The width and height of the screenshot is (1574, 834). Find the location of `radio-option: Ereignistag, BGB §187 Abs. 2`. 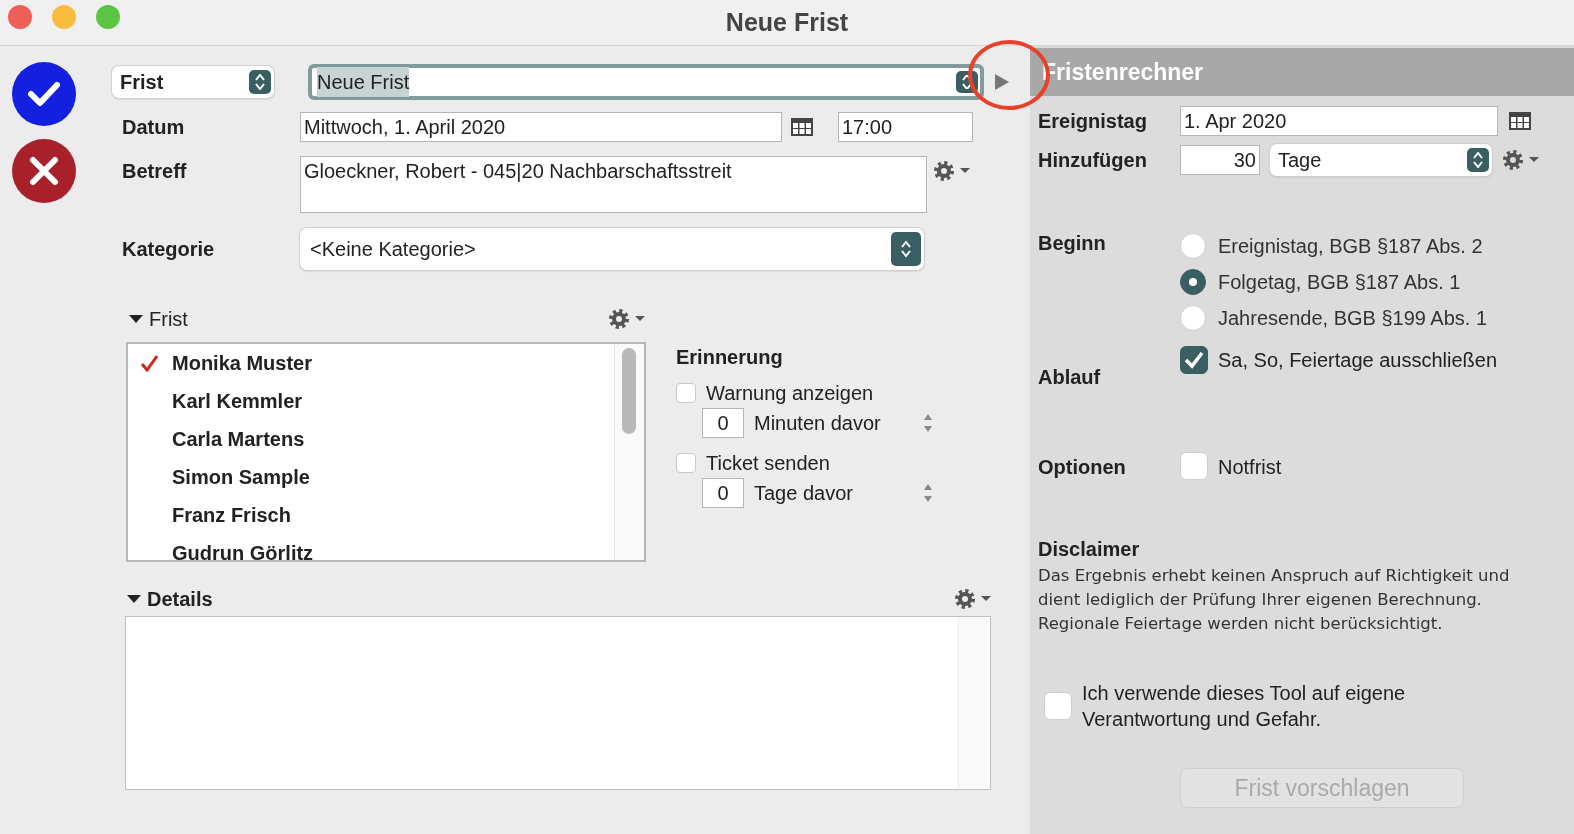

radio-option: Ereignistag, BGB §187 Abs. 2 is located at coordinates (1334, 246).